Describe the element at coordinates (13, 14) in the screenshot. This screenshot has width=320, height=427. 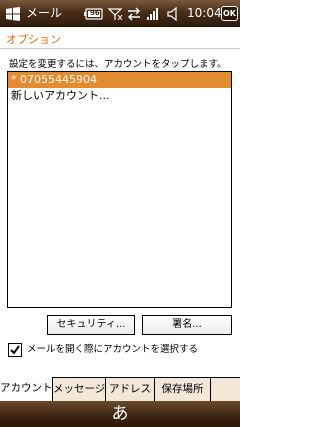
I see `windows-start-icon` at that location.